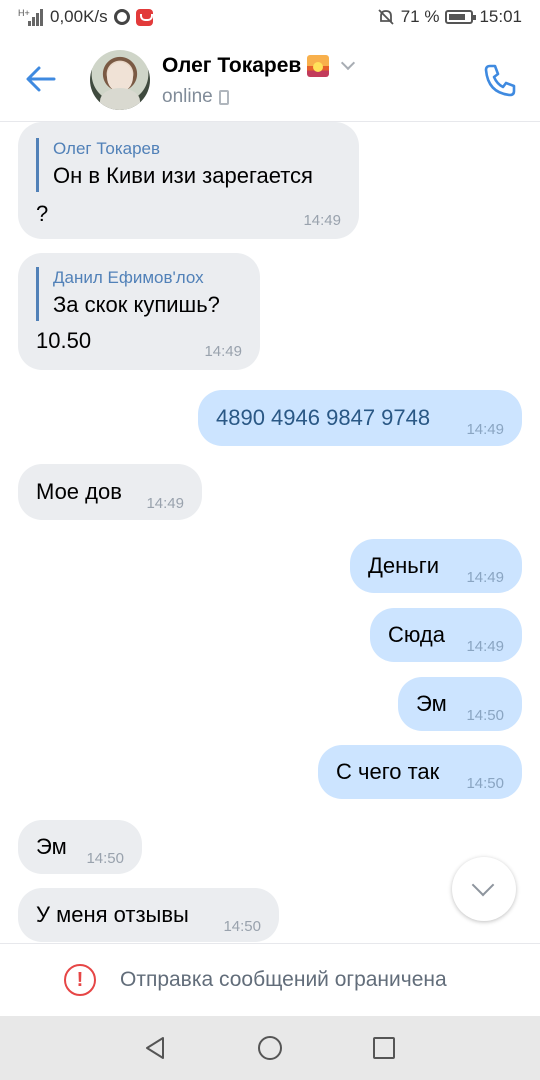 This screenshot has height=1080, width=540. What do you see at coordinates (388, 771) in the screenshot?
I see `message-text: С чего так` at bounding box center [388, 771].